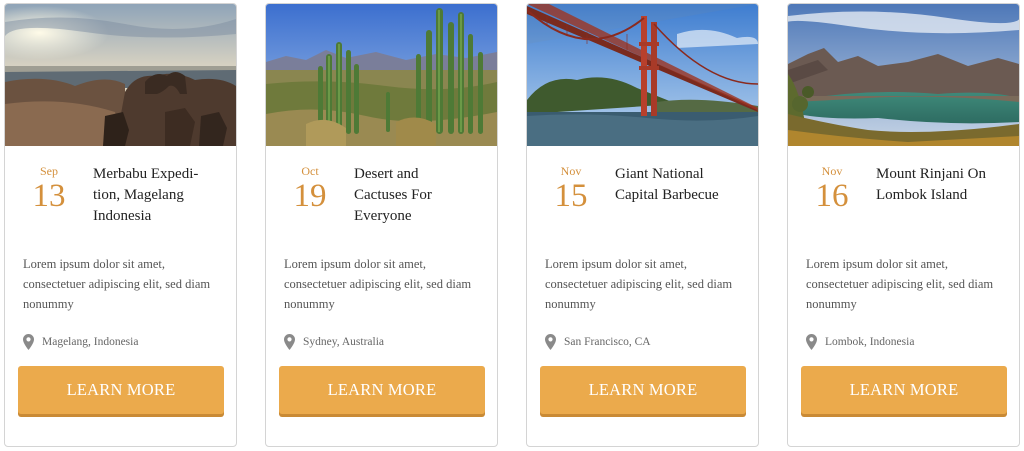  What do you see at coordinates (414, 195) in the screenshot?
I see `event-title: Desert and Cactuses For Everyone` at bounding box center [414, 195].